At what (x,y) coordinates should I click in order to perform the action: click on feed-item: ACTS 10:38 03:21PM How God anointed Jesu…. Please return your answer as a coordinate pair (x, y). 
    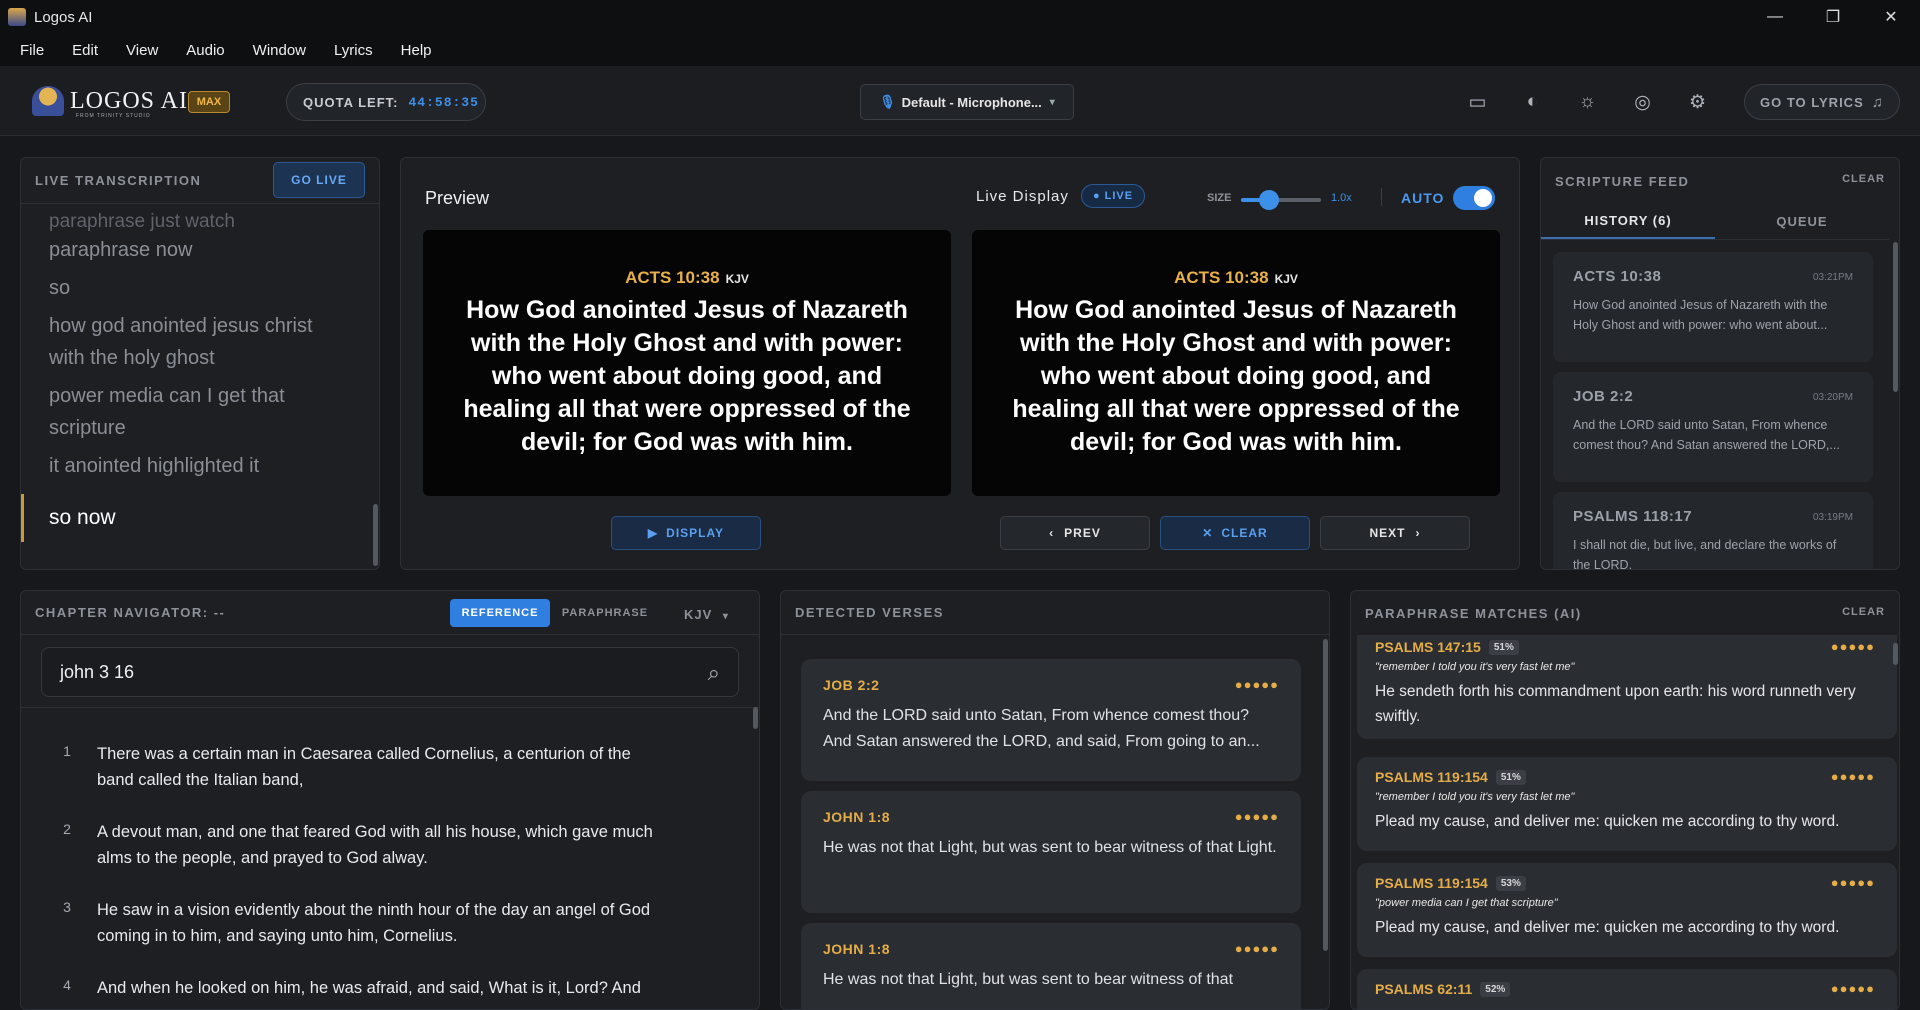
    Looking at the image, I should click on (1713, 307).